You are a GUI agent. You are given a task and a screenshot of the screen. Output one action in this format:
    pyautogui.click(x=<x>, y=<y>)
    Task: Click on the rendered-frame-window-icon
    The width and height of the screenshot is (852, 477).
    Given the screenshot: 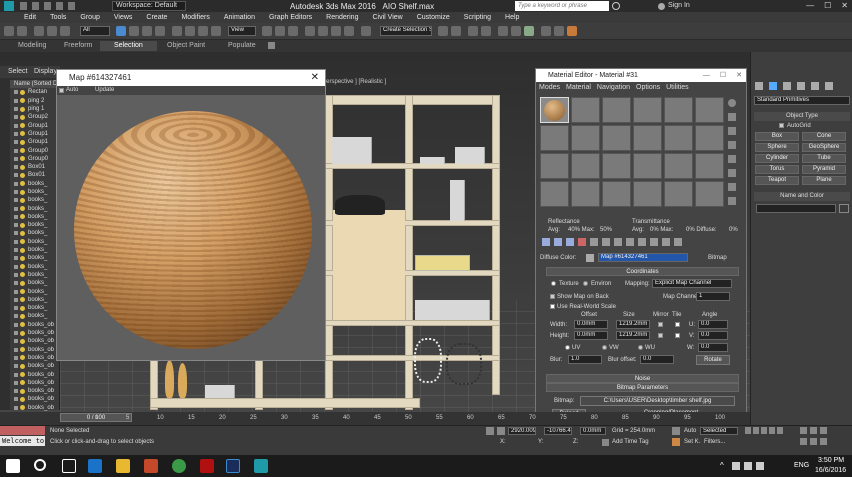 What is the action you would take?
    pyautogui.click(x=559, y=31)
    